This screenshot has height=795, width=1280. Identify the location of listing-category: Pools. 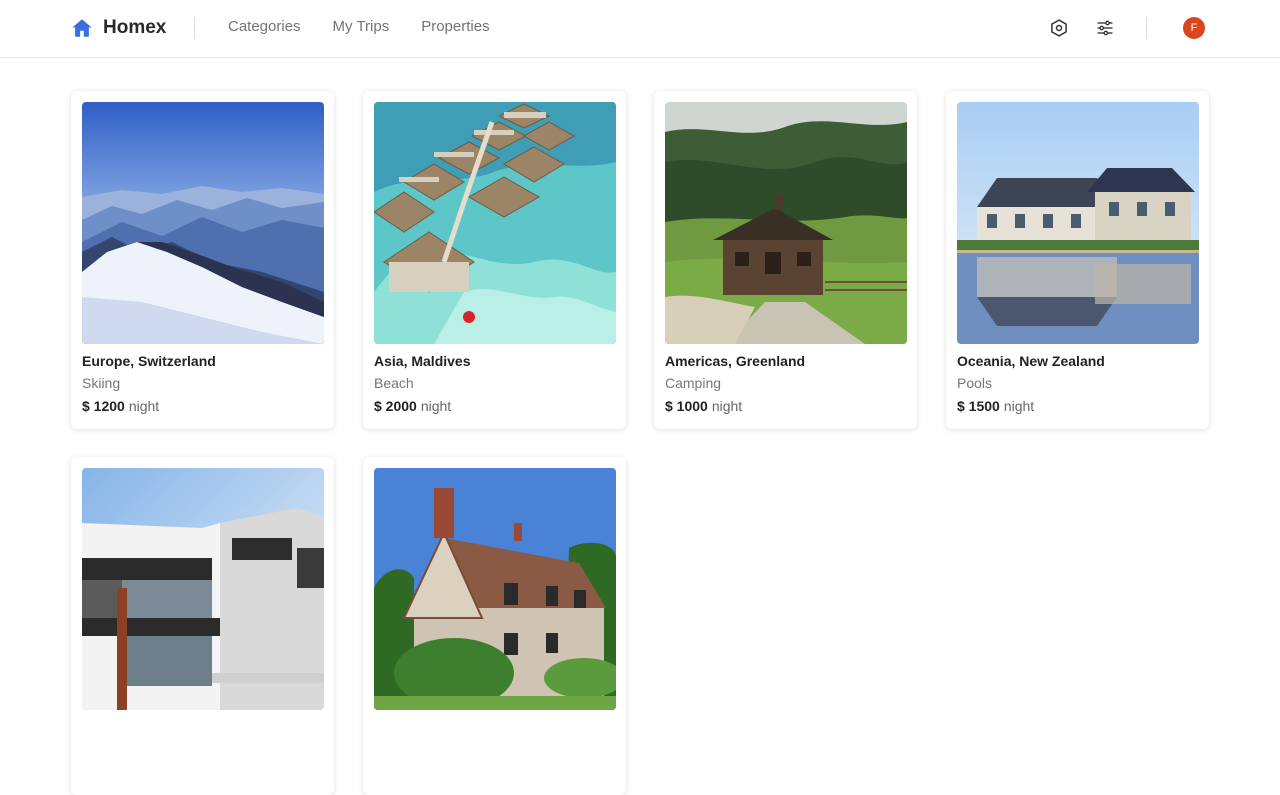
(975, 383).